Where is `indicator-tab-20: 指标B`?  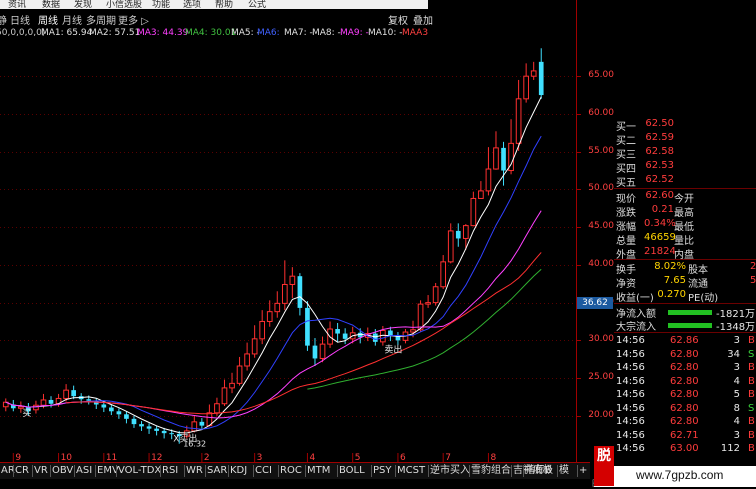
indicator-tab-20: 指标B is located at coordinates (538, 471).